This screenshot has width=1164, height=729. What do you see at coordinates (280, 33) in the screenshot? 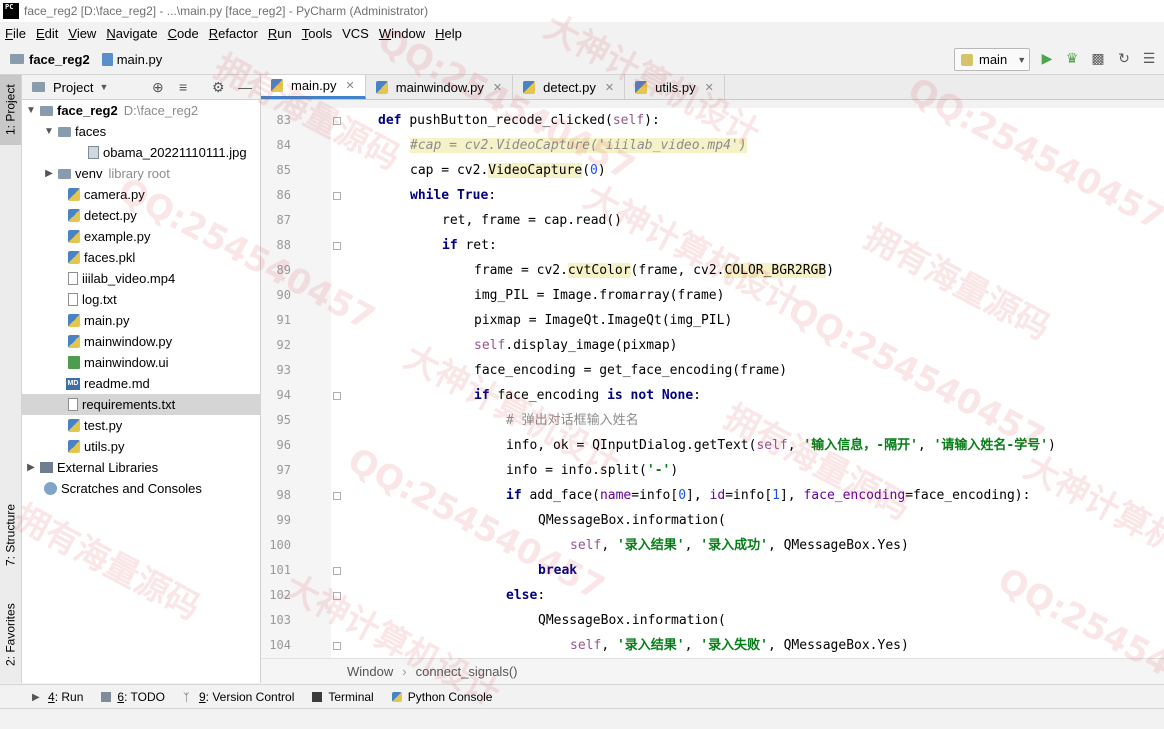
I see `menu-run: Run` at bounding box center [280, 33].